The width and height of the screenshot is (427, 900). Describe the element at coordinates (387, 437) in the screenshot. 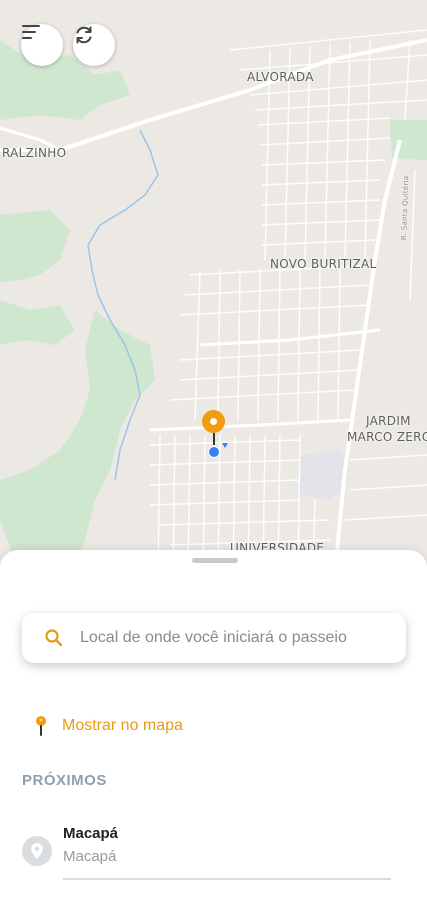

I see `map-label-marco-zero: MARCO ZERO` at that location.